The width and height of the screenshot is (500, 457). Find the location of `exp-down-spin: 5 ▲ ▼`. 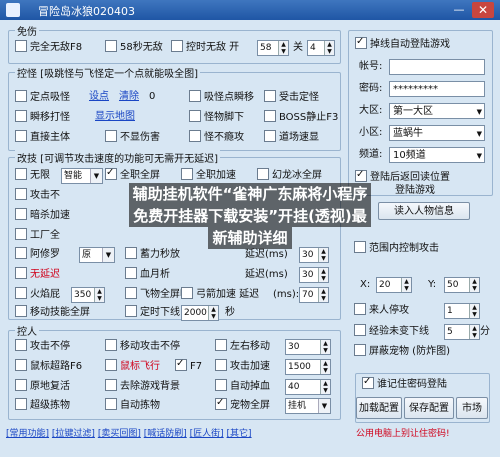

exp-down-spin: 5 ▲ ▼ is located at coordinates (462, 332).